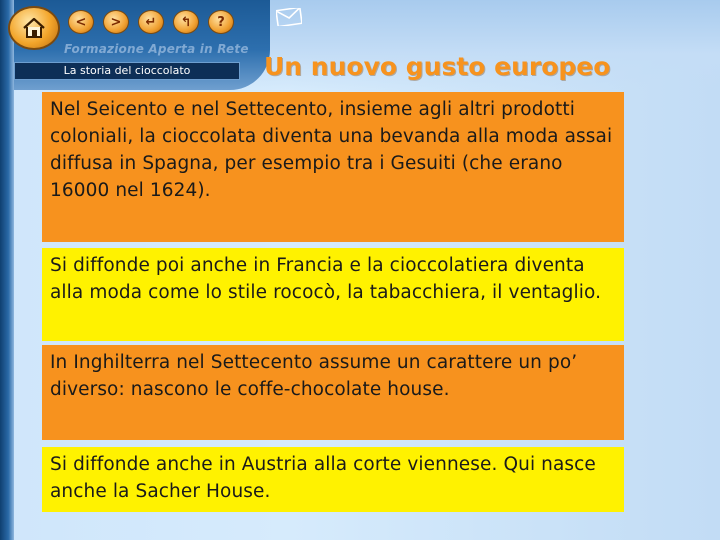  I want to click on forward-button: >, so click(116, 22).